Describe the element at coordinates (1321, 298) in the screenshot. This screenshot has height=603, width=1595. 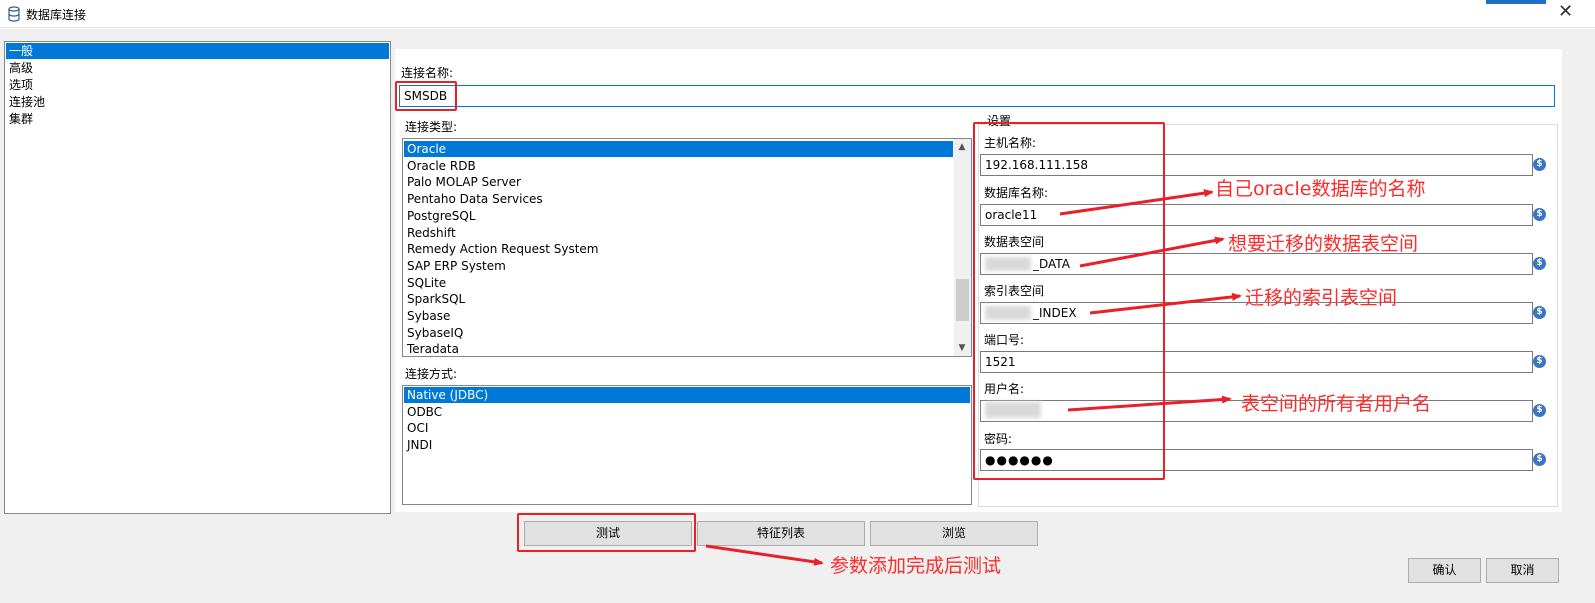
I see `annotation-index-tablespace: 迁移的索引表空间` at that location.